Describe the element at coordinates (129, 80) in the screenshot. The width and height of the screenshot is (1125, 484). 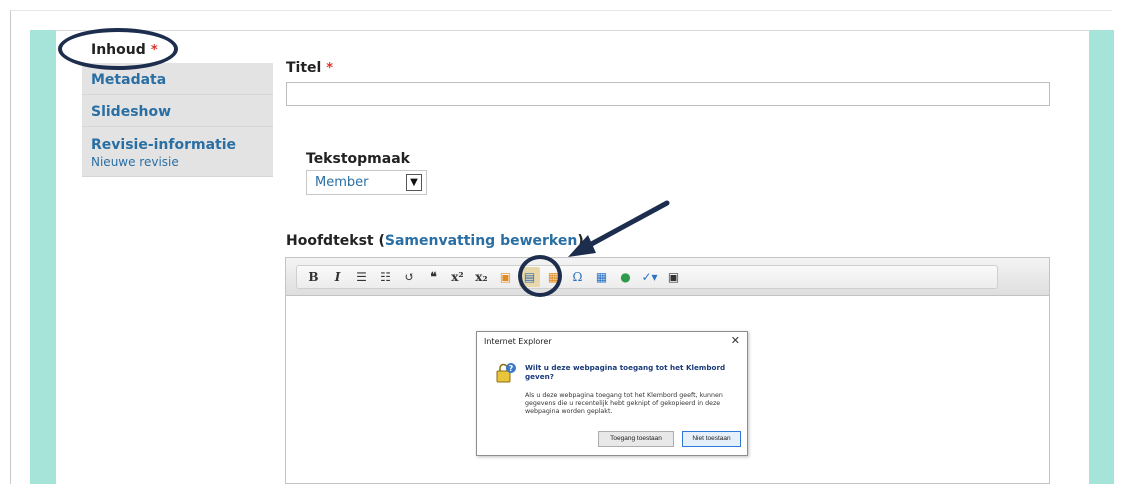
I see `tab-metadata-label: Metadata` at that location.